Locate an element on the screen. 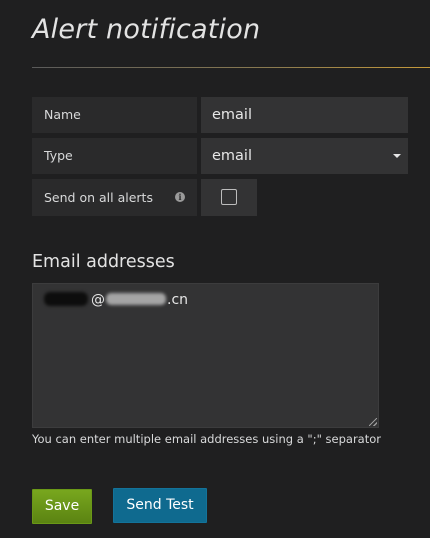 The image size is (430, 538). email-addresses-value: @ .cn is located at coordinates (116, 300).